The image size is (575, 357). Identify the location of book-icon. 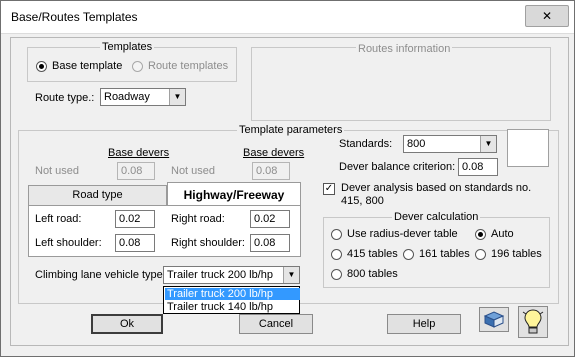
(494, 319).